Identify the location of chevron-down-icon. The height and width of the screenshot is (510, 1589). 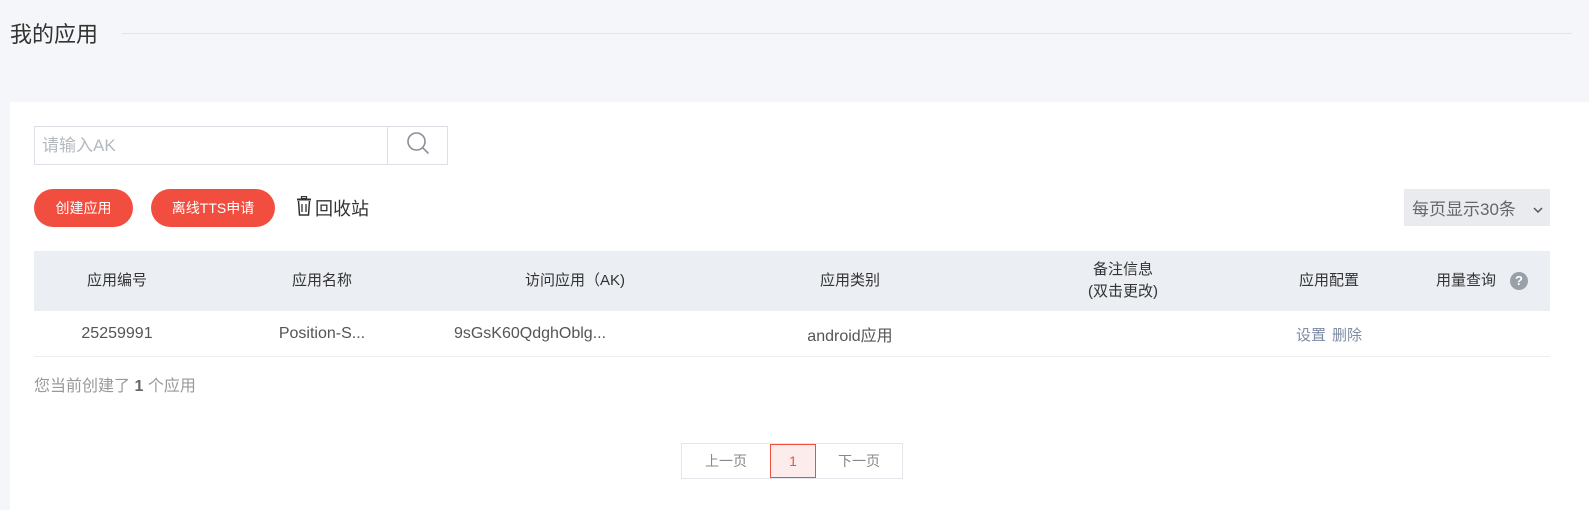
(1538, 211).